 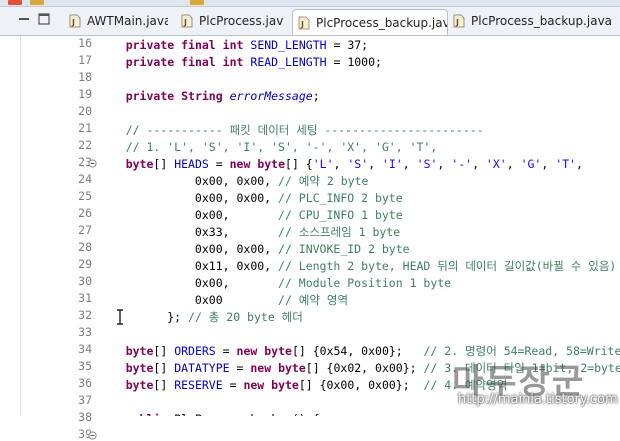 What do you see at coordinates (85, 145) in the screenshot?
I see `line-number: 22` at bounding box center [85, 145].